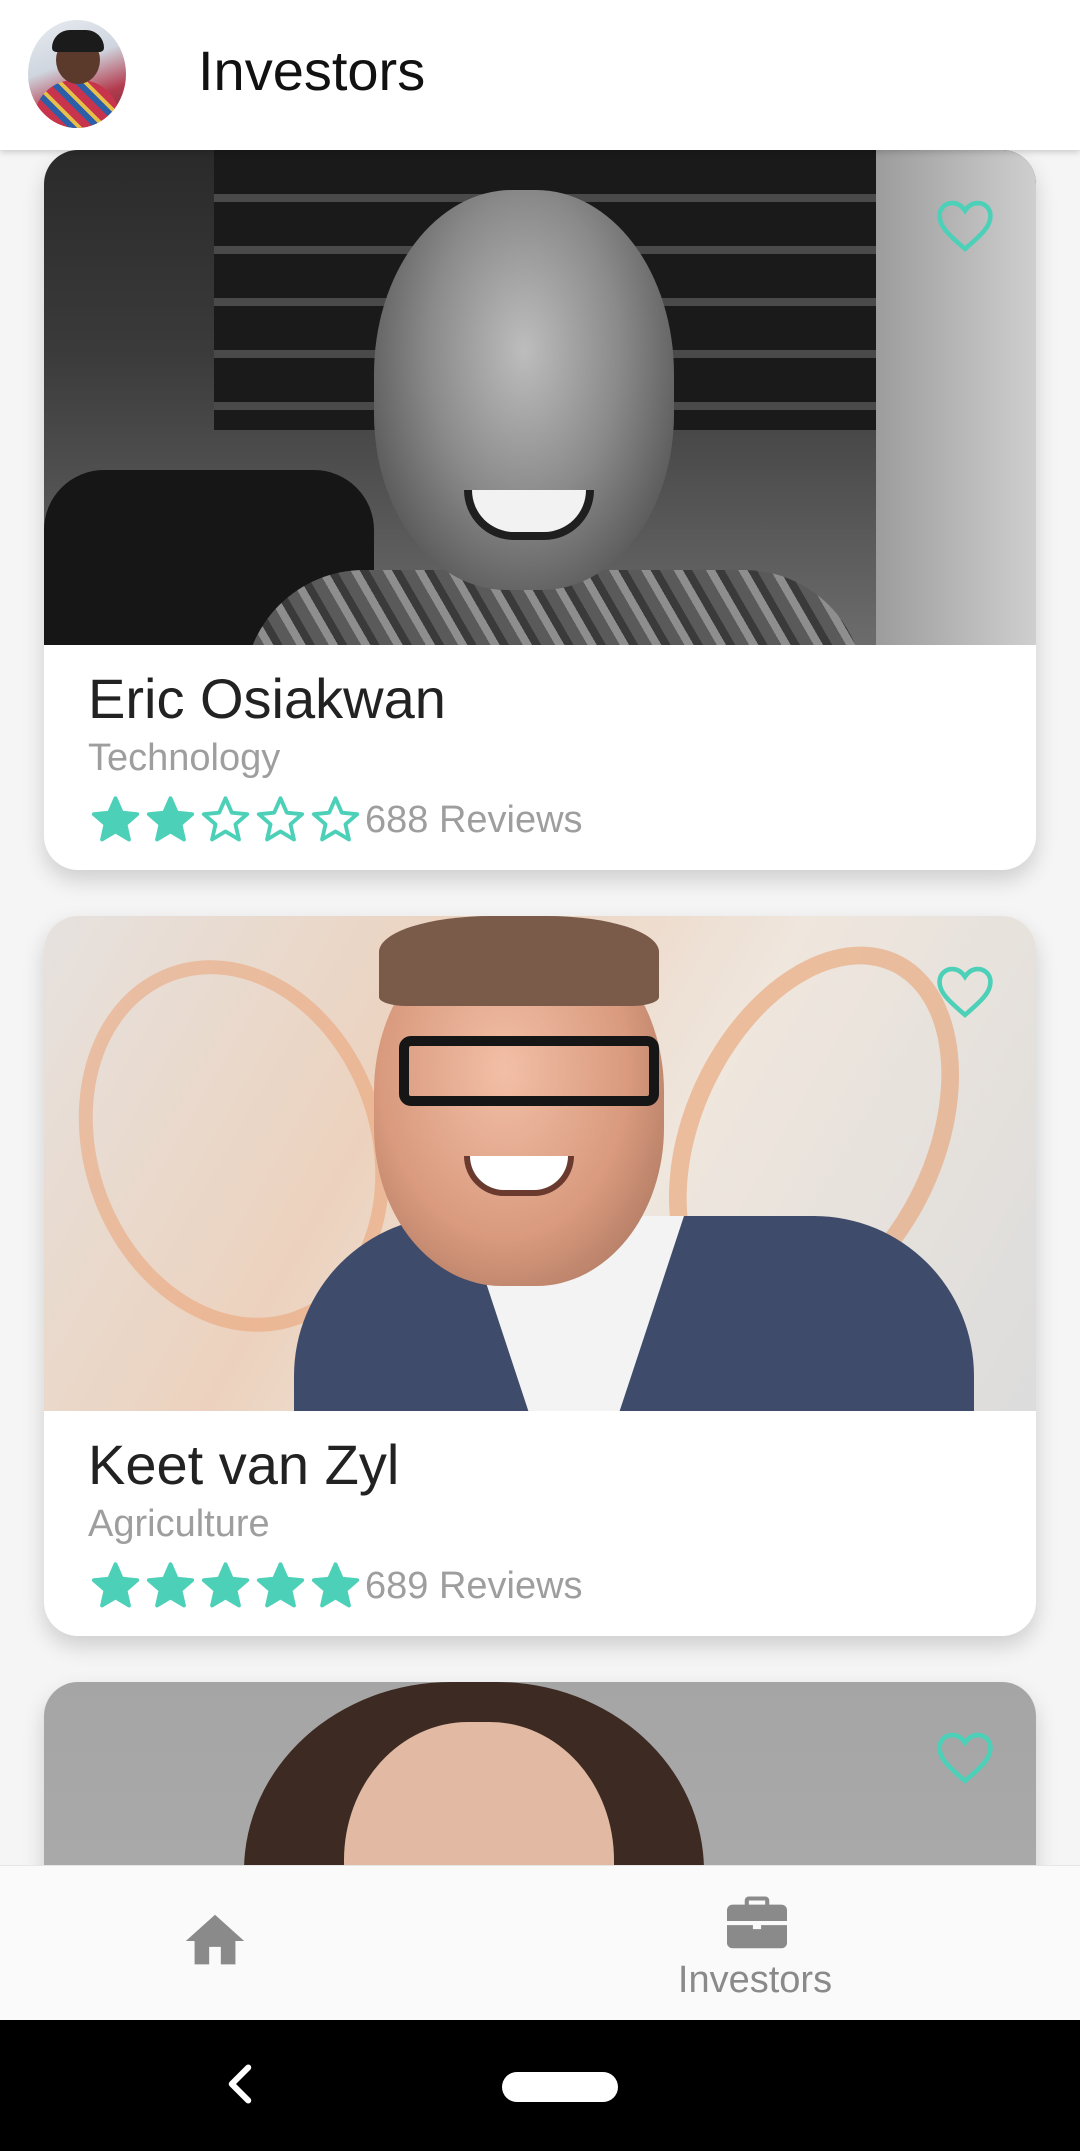  I want to click on investor-name: Eric Osiakwan, so click(267, 698).